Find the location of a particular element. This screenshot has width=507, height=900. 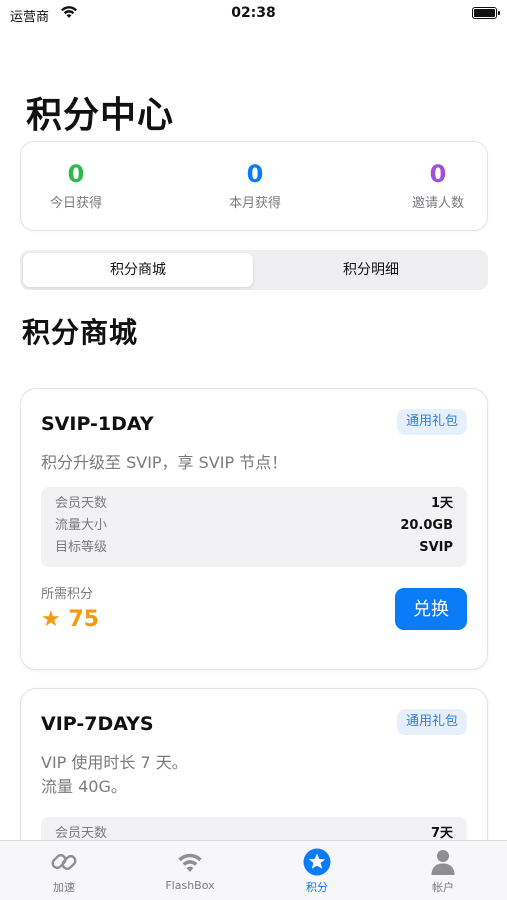

stat-invites-label: 邀请人数 is located at coordinates (437, 203).